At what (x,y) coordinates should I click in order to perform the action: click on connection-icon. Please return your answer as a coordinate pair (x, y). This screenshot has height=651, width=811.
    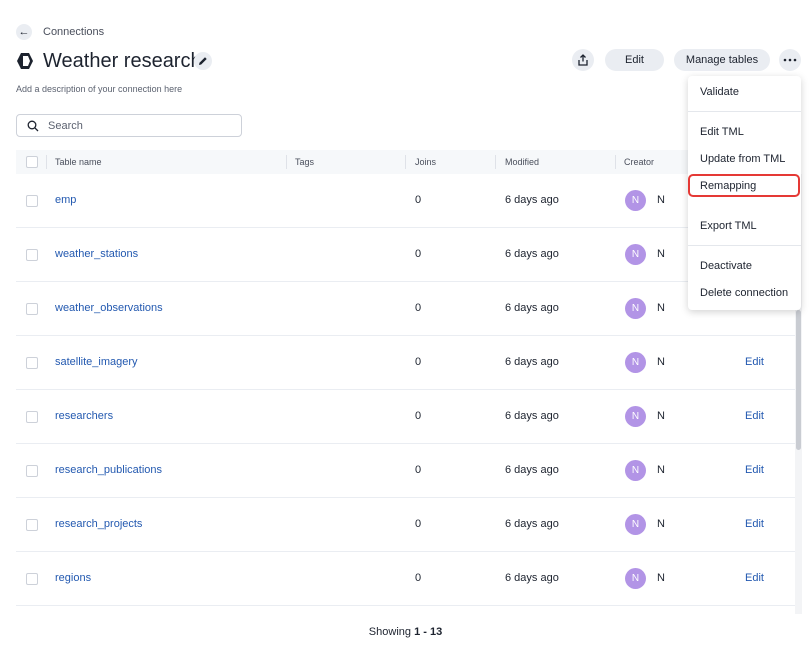
    Looking at the image, I should click on (25, 61).